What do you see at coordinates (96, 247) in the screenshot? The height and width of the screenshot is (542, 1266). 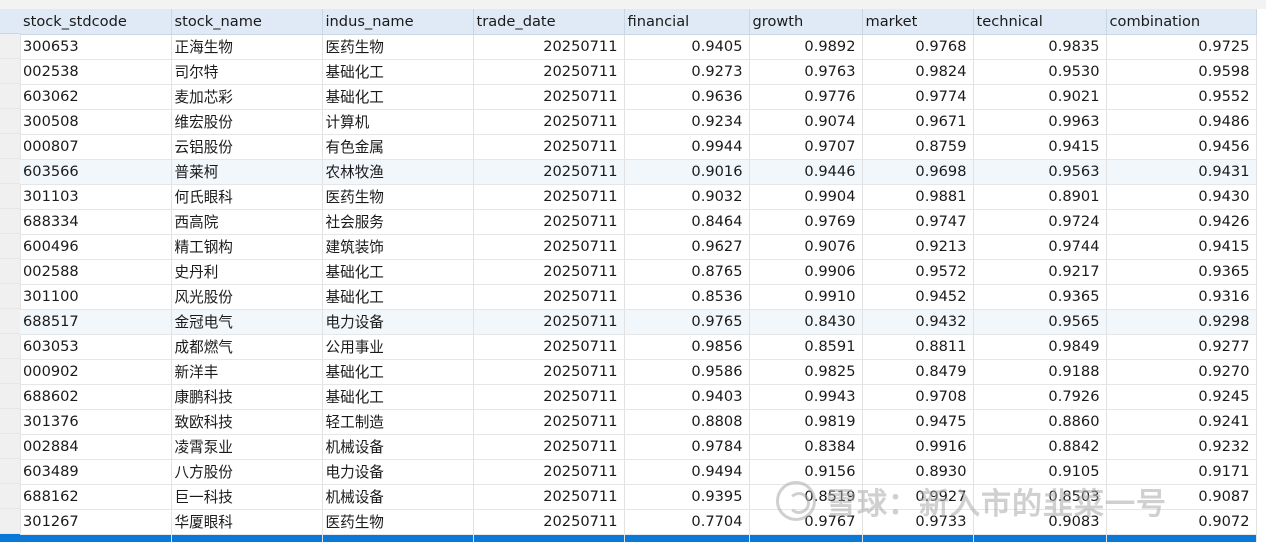 I see `cell-stock-stdcode: 600496` at bounding box center [96, 247].